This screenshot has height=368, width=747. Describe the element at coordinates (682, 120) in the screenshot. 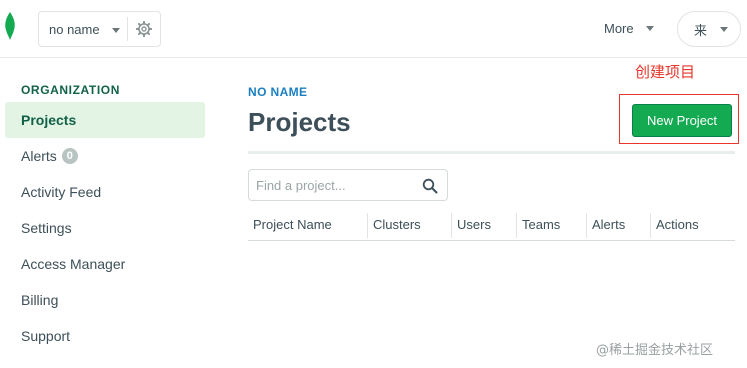

I see `new-project-button: New Project` at that location.